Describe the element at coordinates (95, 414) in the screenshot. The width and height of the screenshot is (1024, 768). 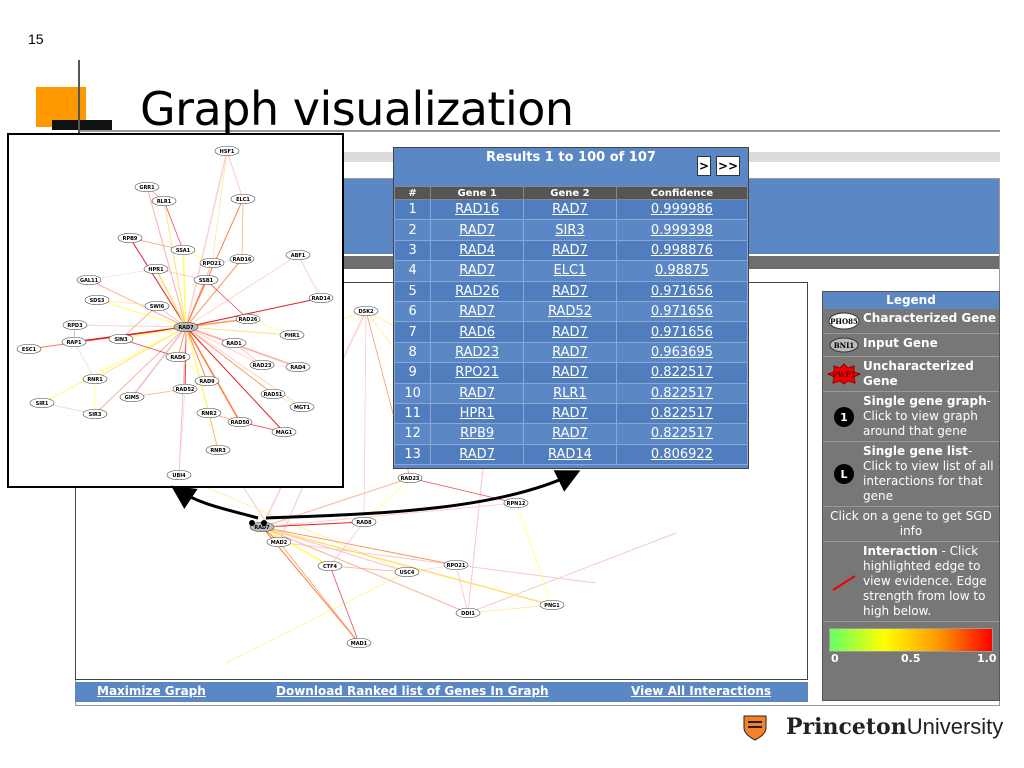
I see `gene-node: SIR3` at that location.